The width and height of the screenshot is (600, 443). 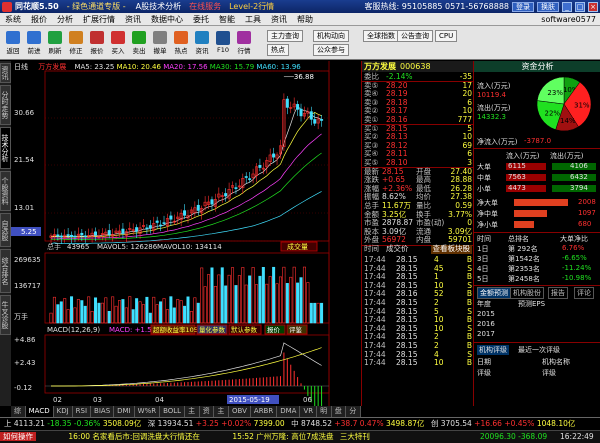 What do you see at coordinates (13, 19) in the screenshot?
I see `menu-item-0: 系统` at bounding box center [13, 19].